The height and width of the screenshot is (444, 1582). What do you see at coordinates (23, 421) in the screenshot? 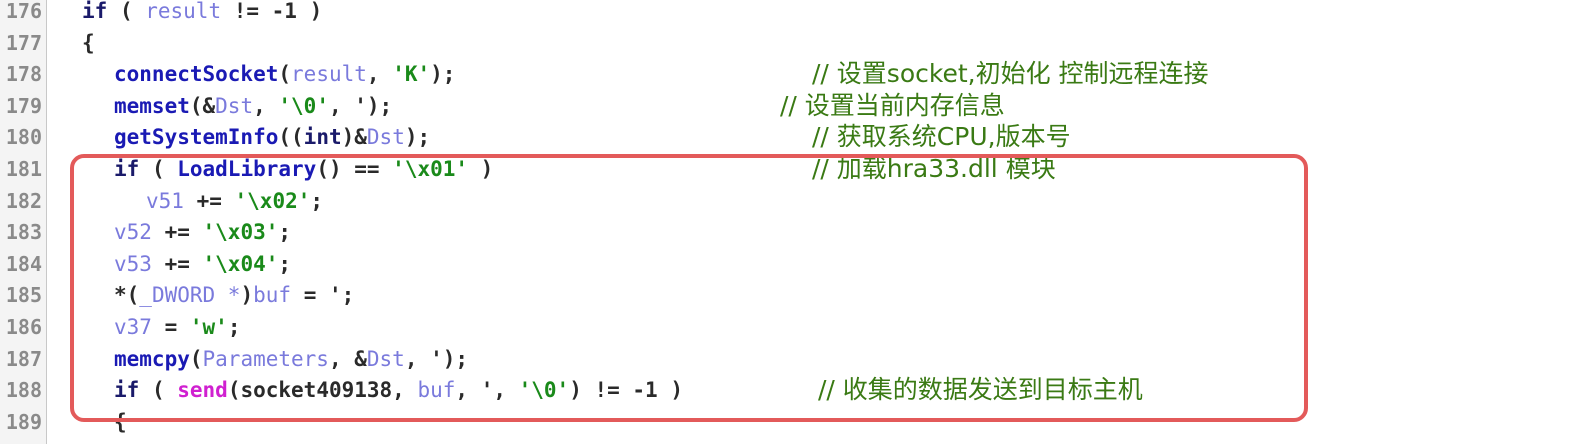
I see `line-number: 189` at bounding box center [23, 421].